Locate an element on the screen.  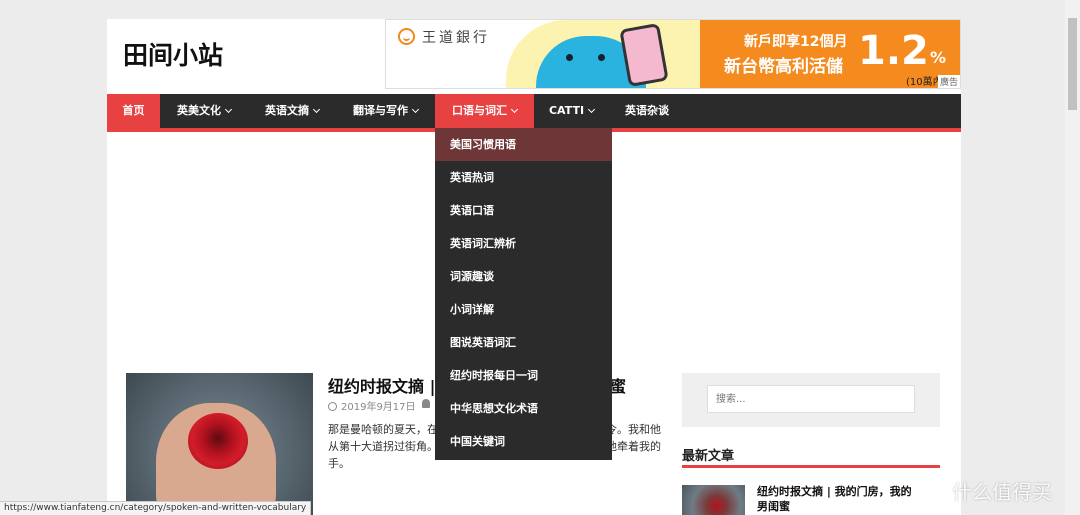
nav-label: 英语杂谈 is located at coordinates (647, 110).